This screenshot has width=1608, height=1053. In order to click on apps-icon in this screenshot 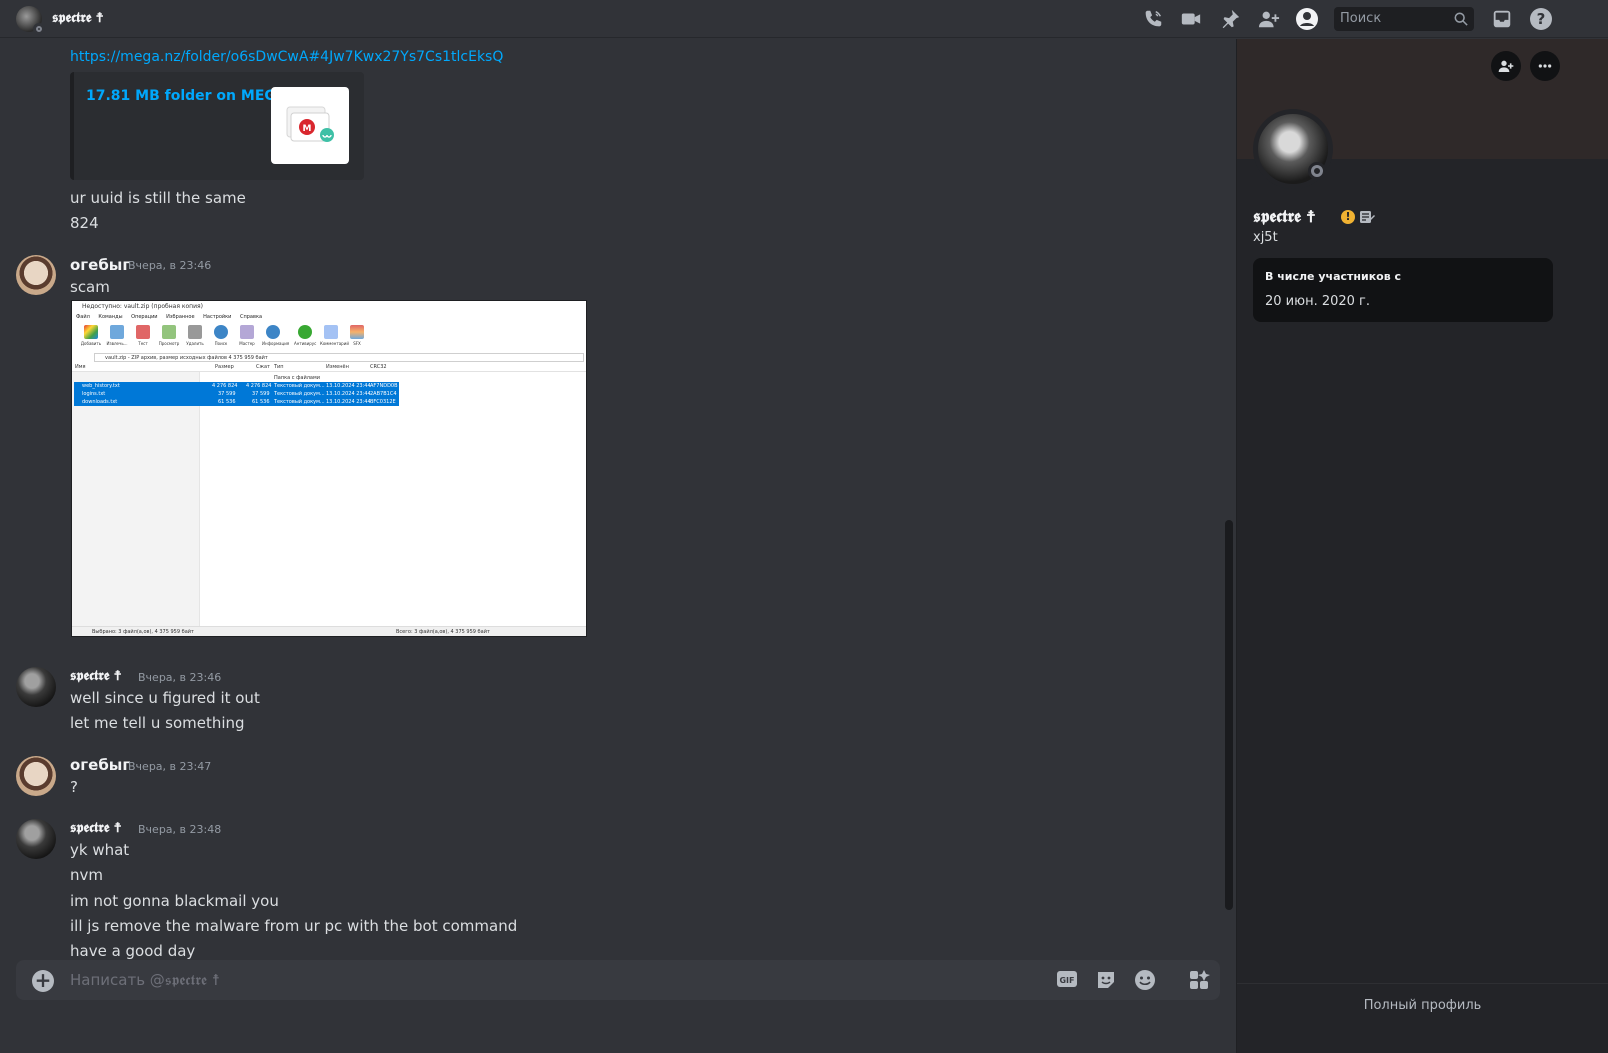, I will do `click(1200, 980)`.